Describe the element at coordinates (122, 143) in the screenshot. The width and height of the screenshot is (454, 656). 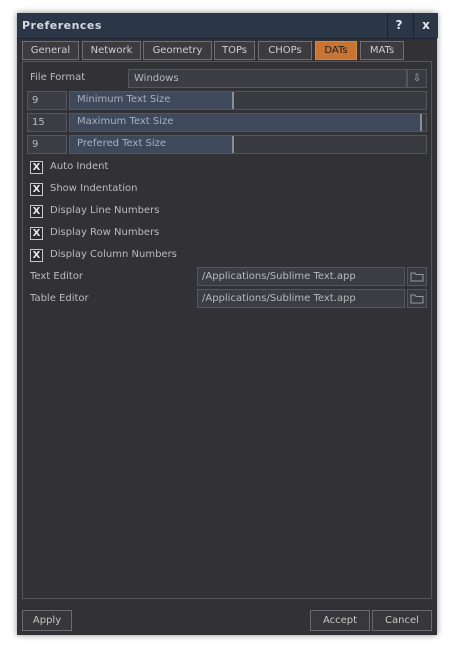
I see `pref-text-size-label: Prefered Text Size` at that location.